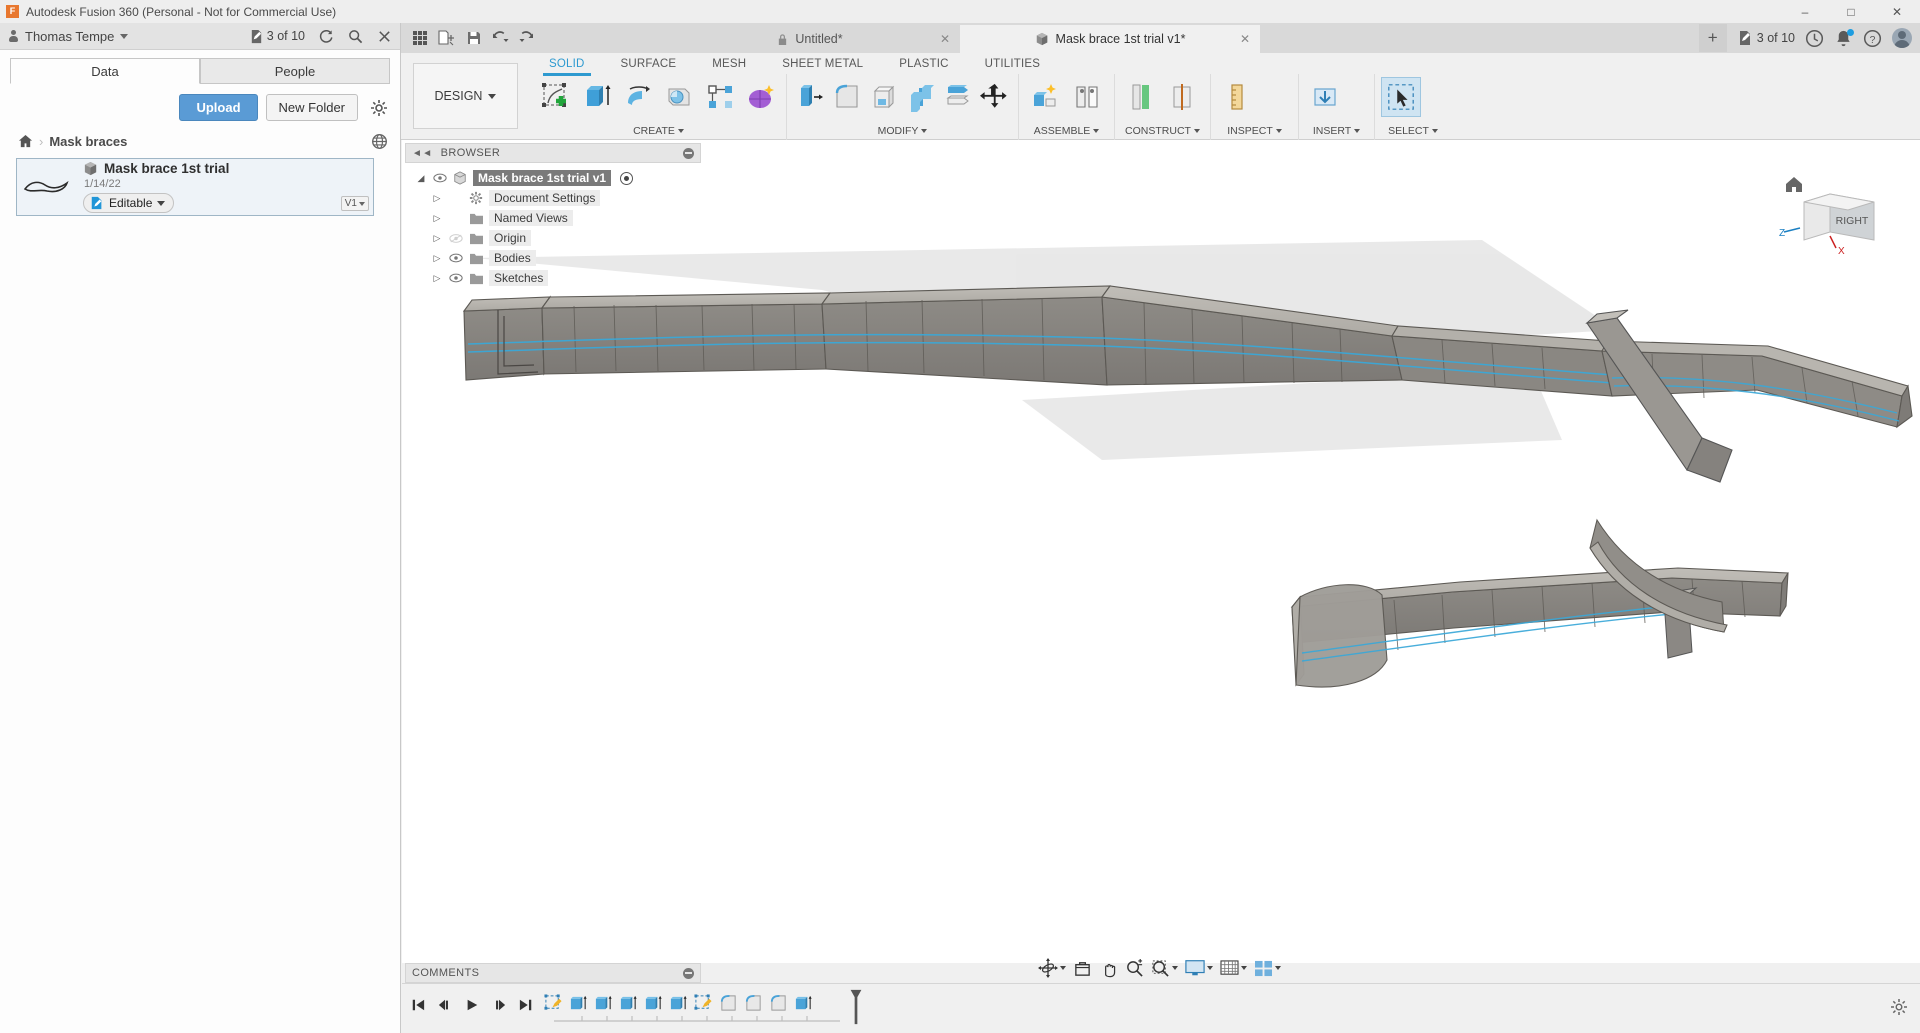 The width and height of the screenshot is (1920, 1033). What do you see at coordinates (920, 97) in the screenshot?
I see `combine-icon` at bounding box center [920, 97].